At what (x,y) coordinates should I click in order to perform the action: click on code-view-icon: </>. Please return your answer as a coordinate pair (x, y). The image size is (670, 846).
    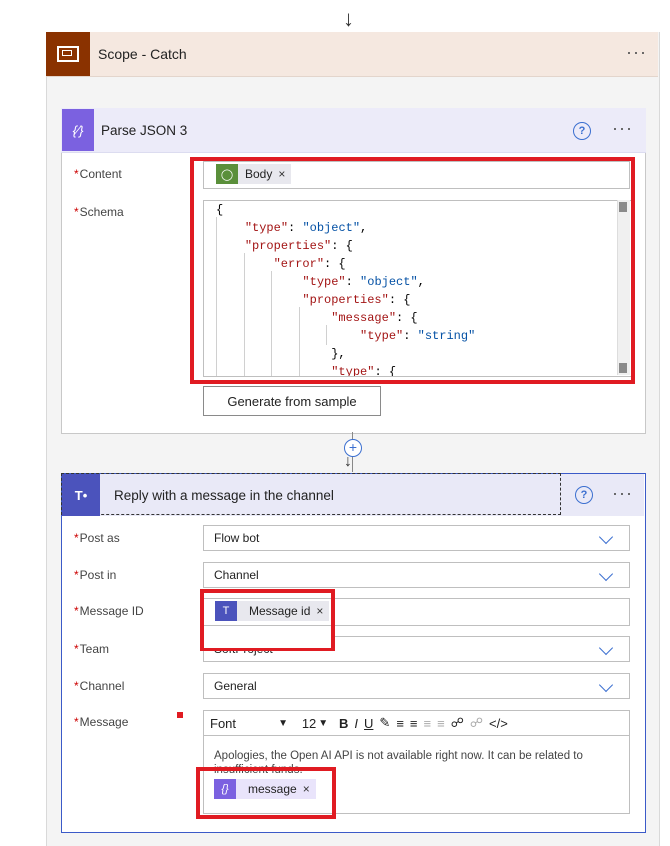
    Looking at the image, I should click on (498, 723).